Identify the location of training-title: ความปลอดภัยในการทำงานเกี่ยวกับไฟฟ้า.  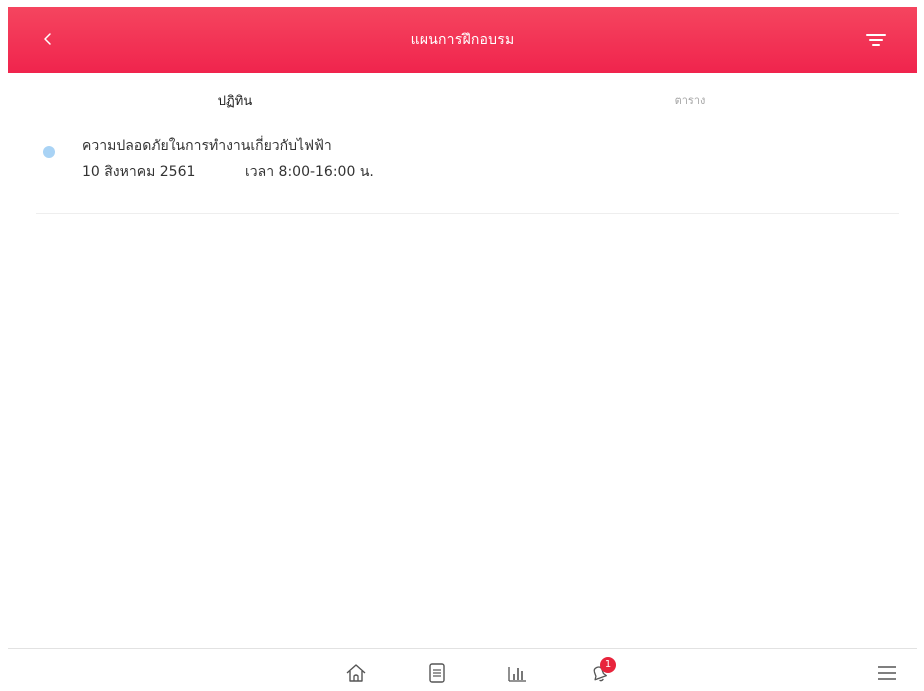
(207, 146).